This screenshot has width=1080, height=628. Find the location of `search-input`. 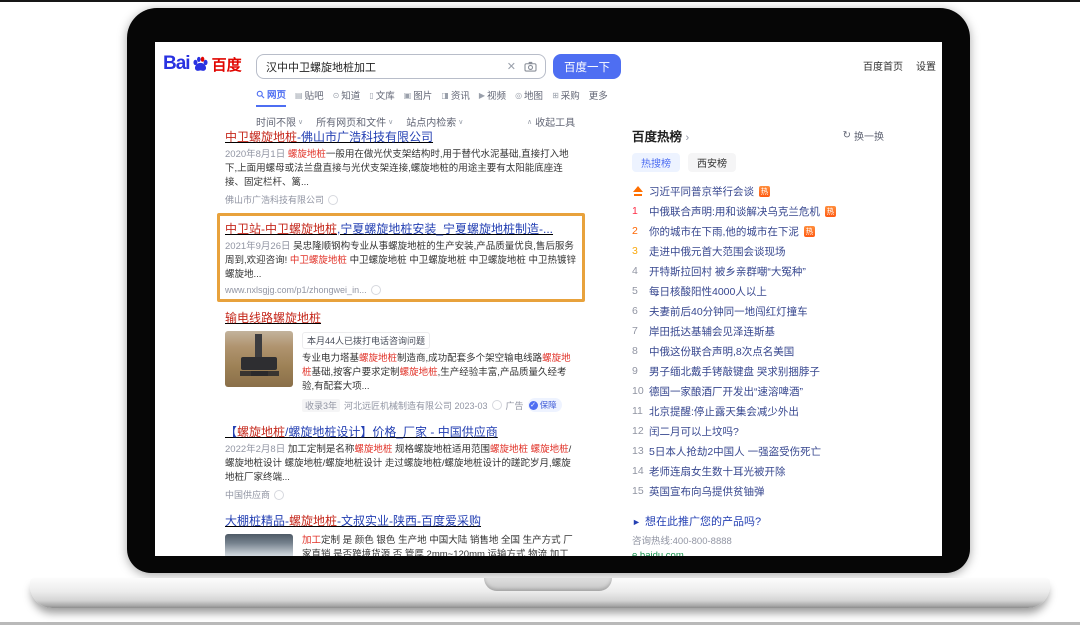

search-input is located at coordinates (379, 66).